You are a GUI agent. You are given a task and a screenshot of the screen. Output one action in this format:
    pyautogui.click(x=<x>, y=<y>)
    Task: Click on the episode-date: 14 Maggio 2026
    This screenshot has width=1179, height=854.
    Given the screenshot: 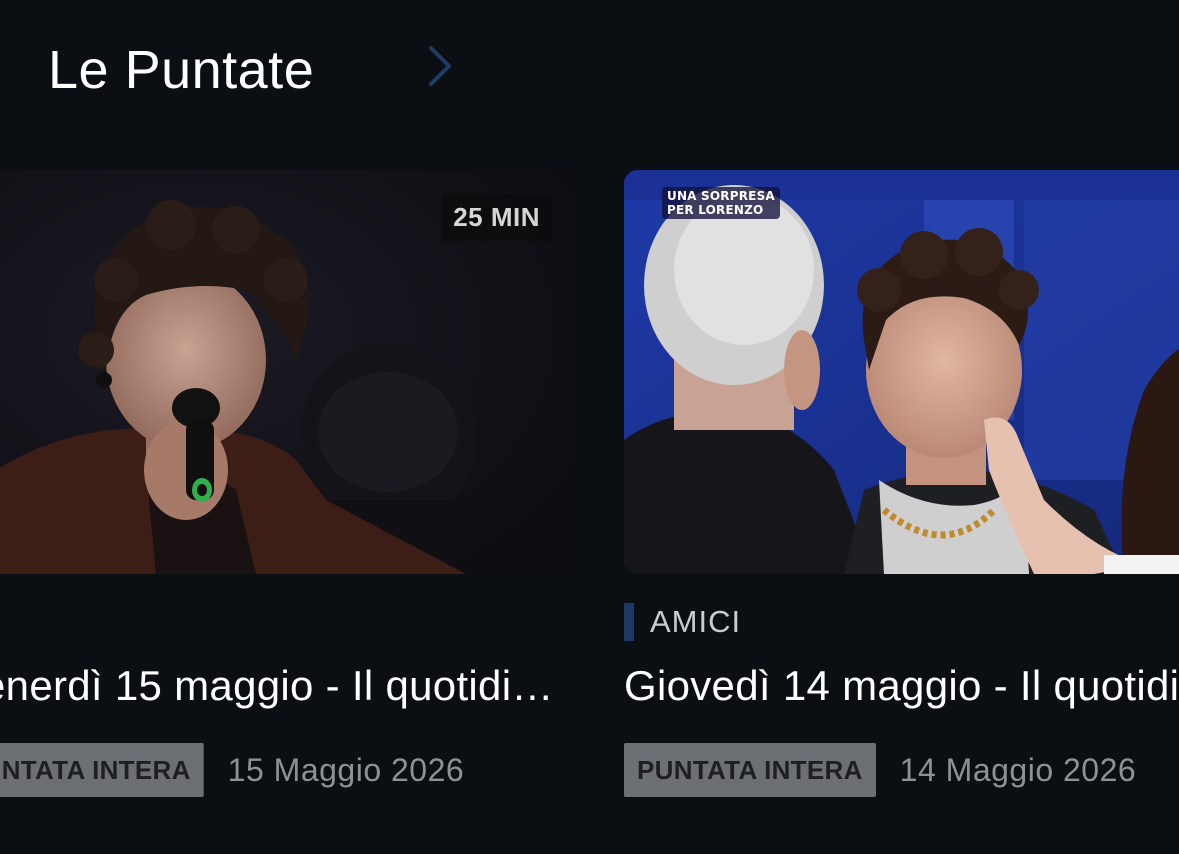 What is the action you would take?
    pyautogui.click(x=1018, y=769)
    